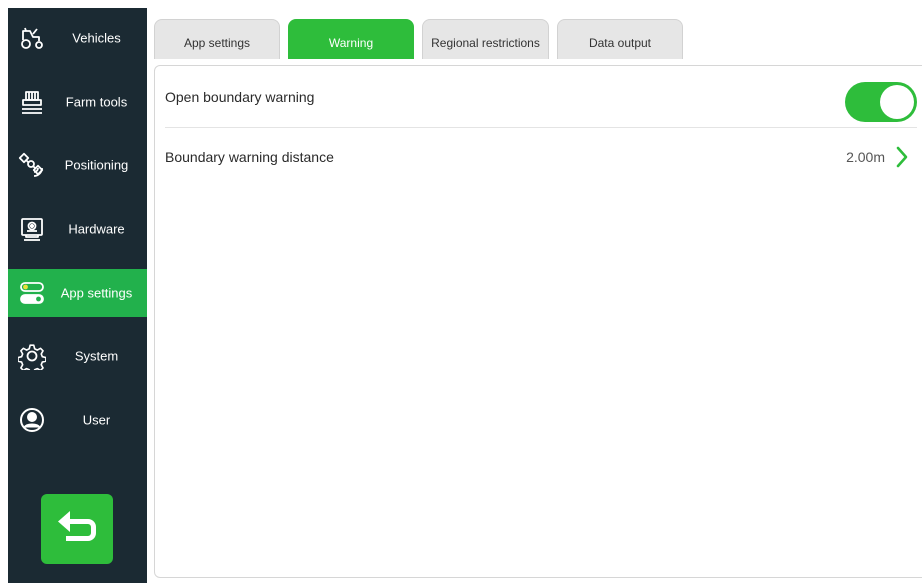 The width and height of the screenshot is (922, 583). I want to click on sidebar-item-system: System, so click(77, 356).